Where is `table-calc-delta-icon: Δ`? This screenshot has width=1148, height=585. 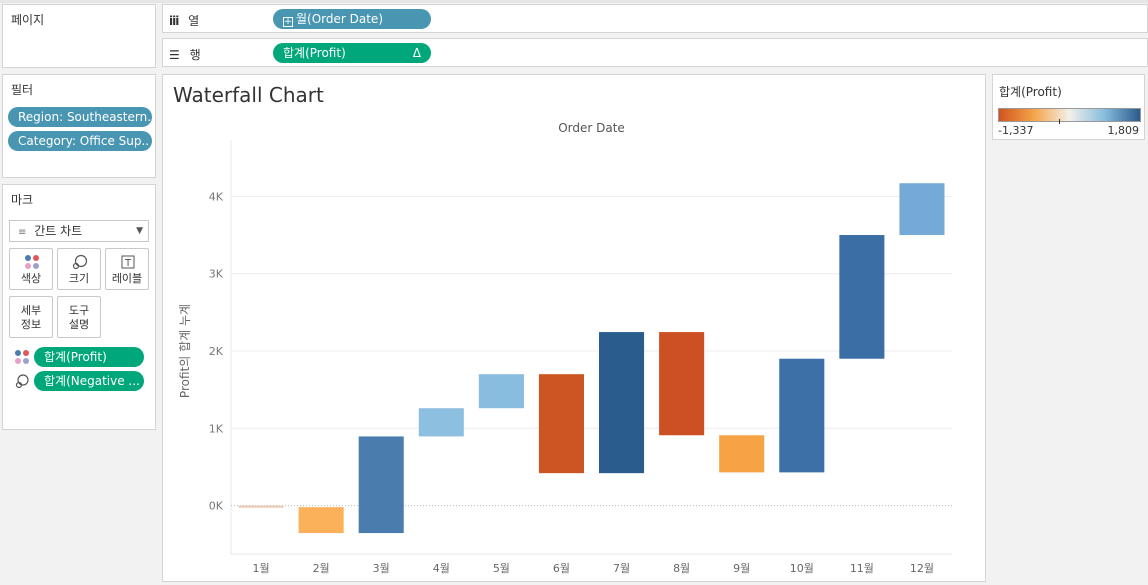
table-calc-delta-icon: Δ is located at coordinates (416, 53).